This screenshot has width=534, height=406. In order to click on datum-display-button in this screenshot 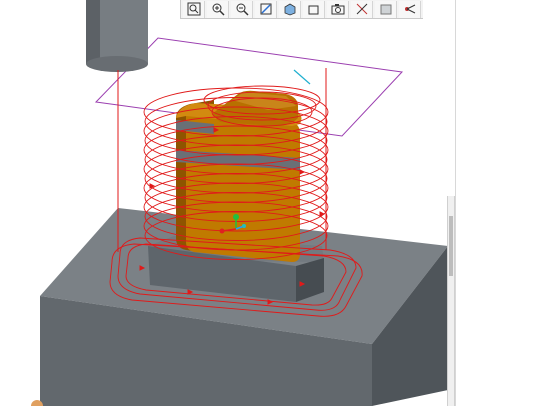, I will do `click(362, 9)`.